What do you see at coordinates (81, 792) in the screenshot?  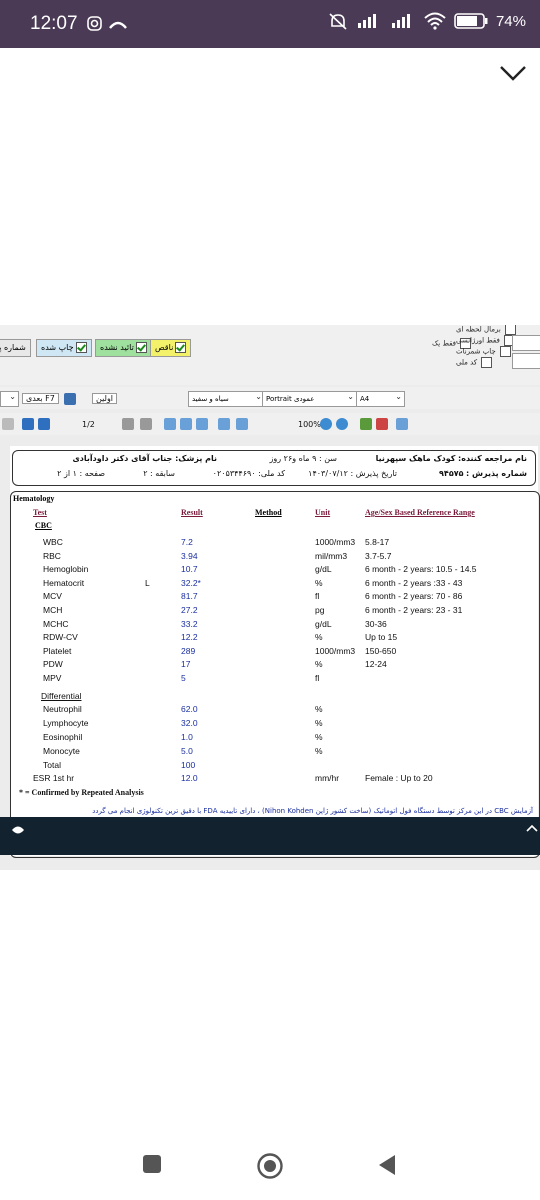 I see `footnote: * = Confirmed by Repeated Analysis` at bounding box center [81, 792].